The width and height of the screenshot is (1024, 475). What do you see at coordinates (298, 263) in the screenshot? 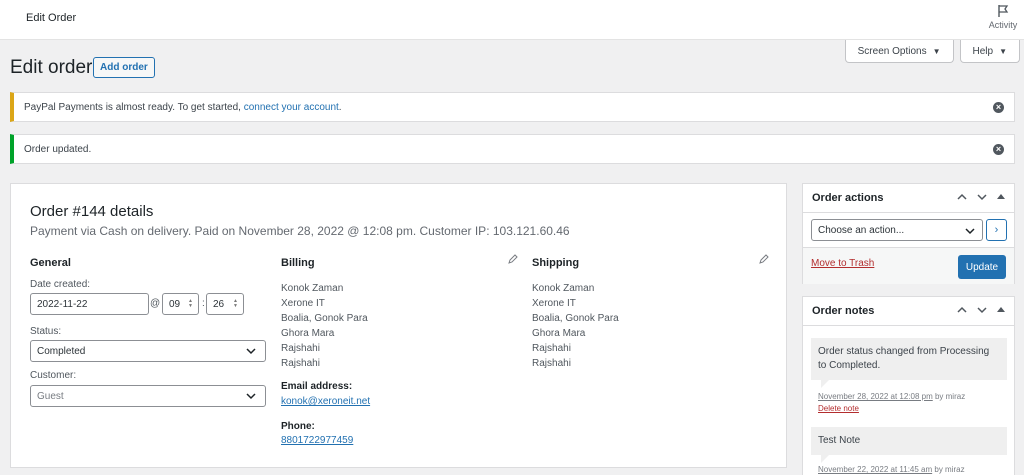
I see `billing-title: Billing` at bounding box center [298, 263].